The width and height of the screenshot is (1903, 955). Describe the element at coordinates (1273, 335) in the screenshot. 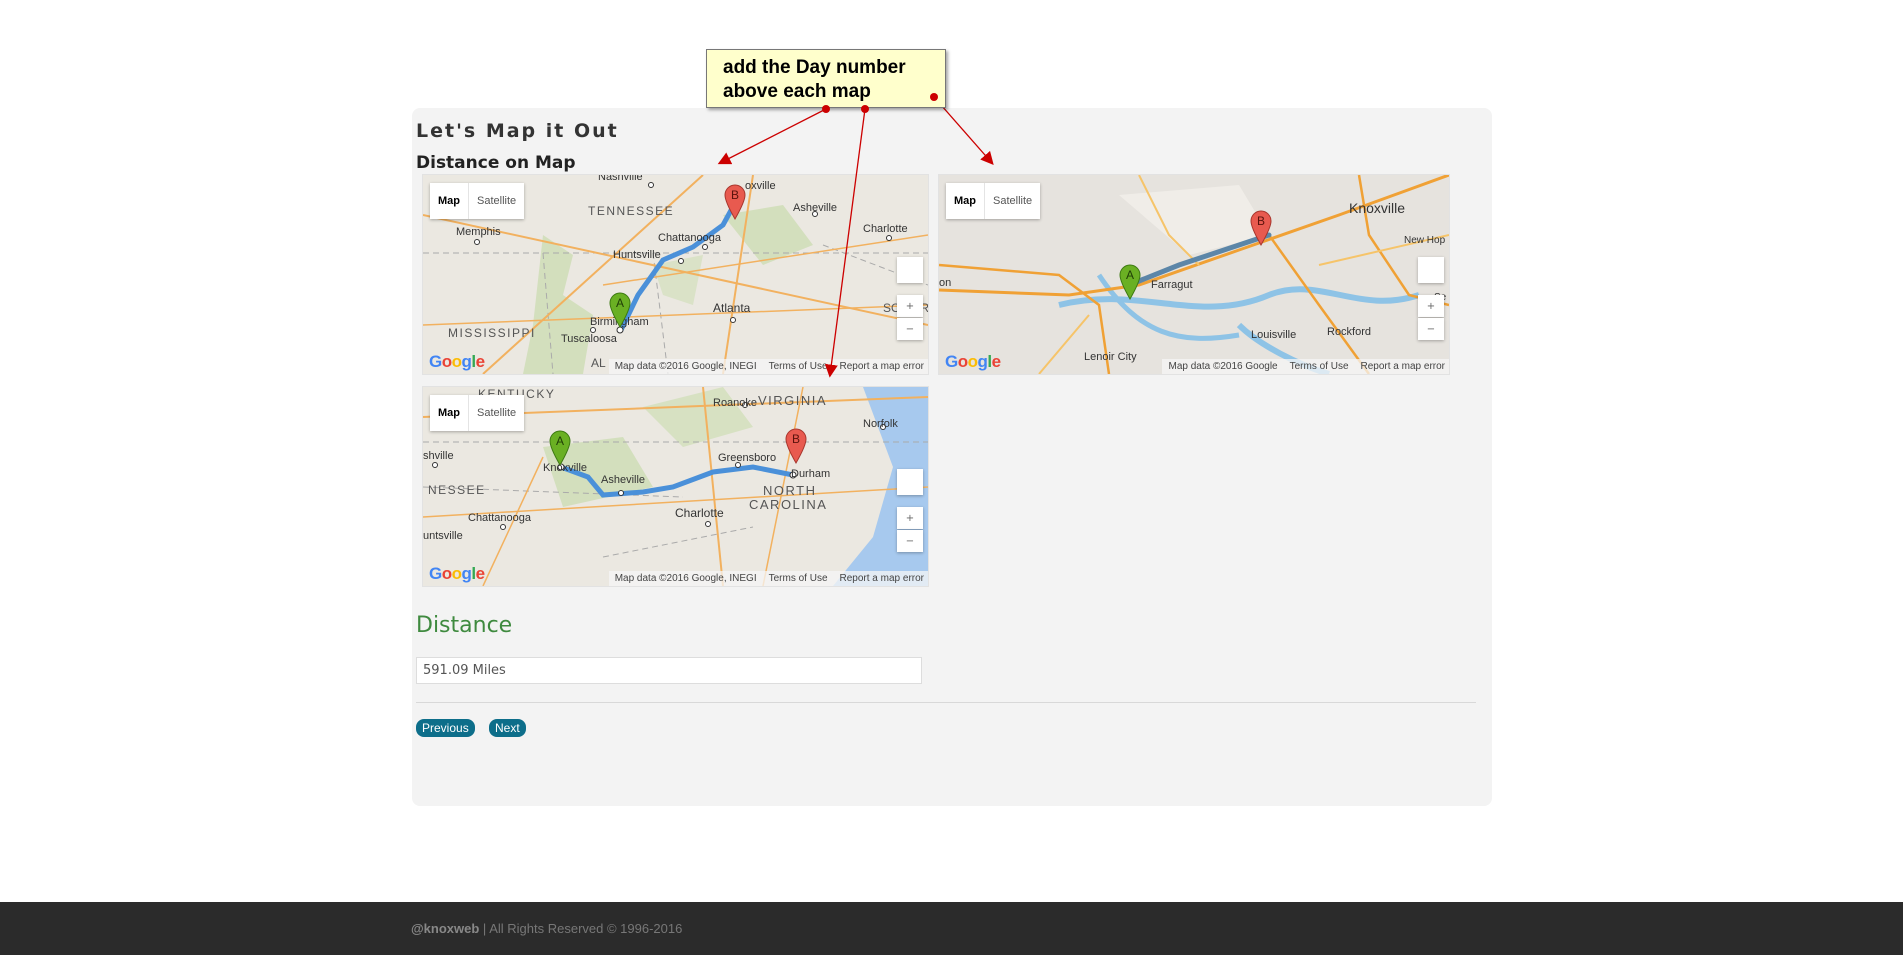

I see `map-label: Louisville` at that location.